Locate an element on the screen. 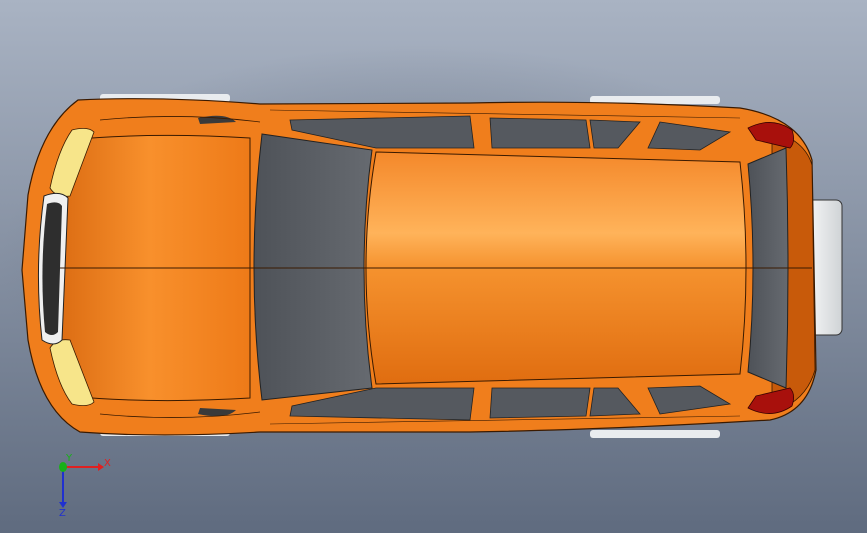  y-axis-label: Y is located at coordinates (69, 458).